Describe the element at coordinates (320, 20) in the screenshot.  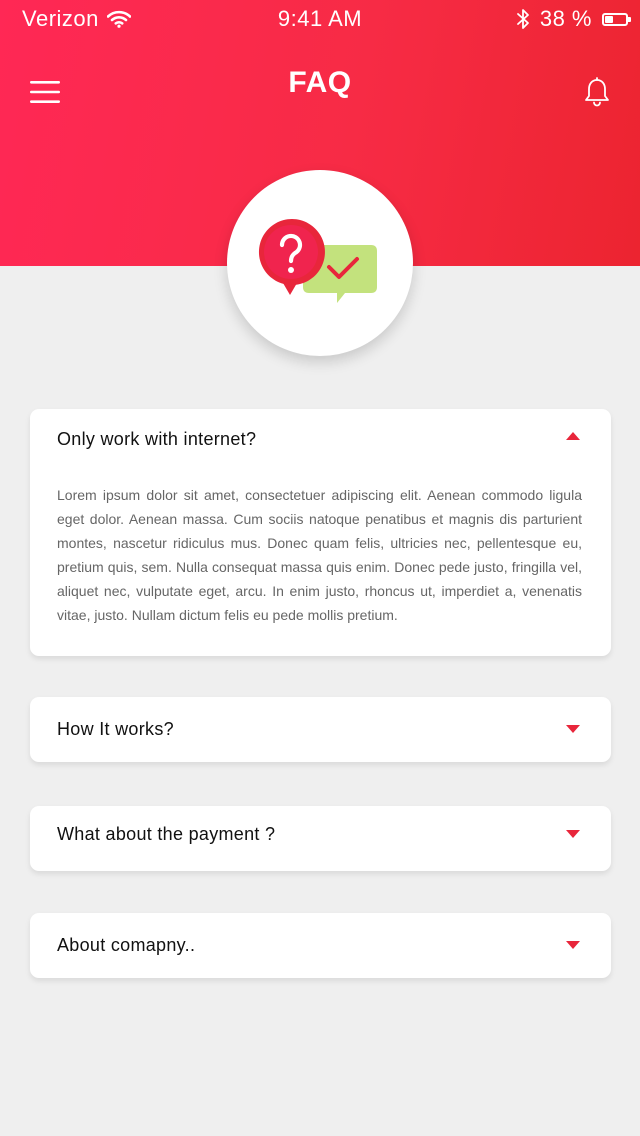
I see `status-bar: Verizon 9:41 AM 38 %` at that location.